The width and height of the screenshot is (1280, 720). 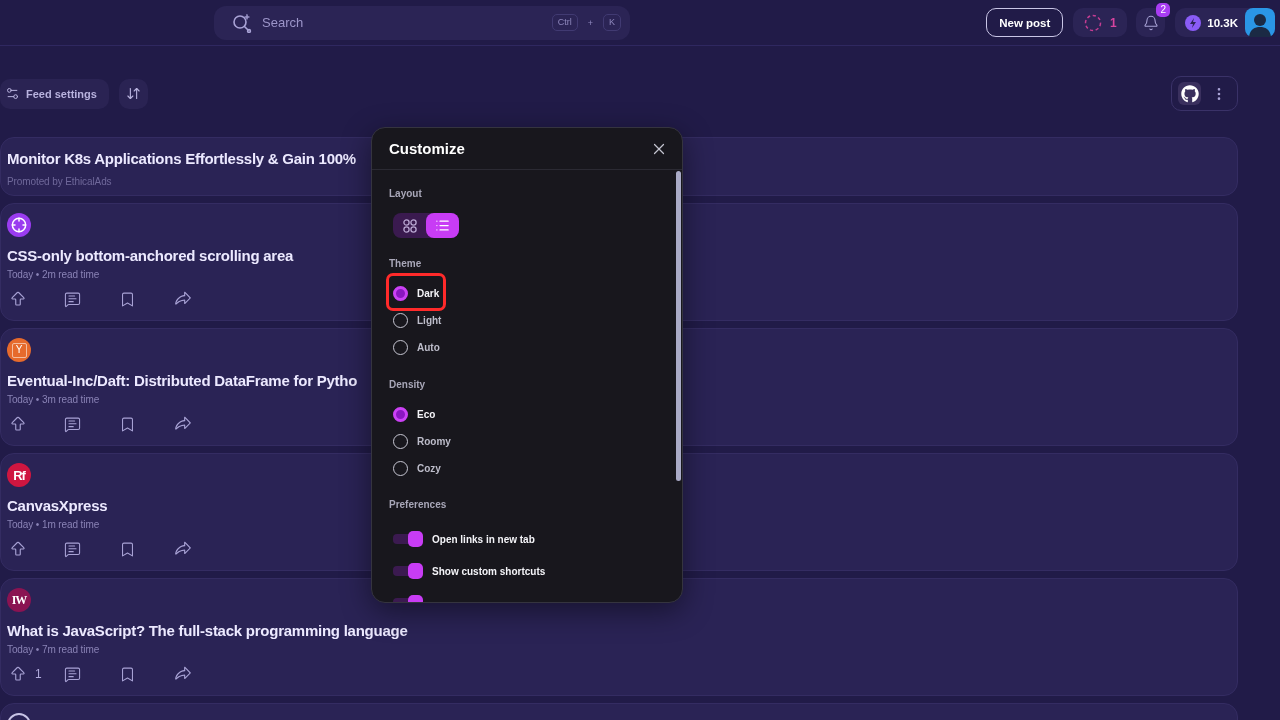 What do you see at coordinates (53, 525) in the screenshot?
I see `post-meta: Today • 1m read time` at bounding box center [53, 525].